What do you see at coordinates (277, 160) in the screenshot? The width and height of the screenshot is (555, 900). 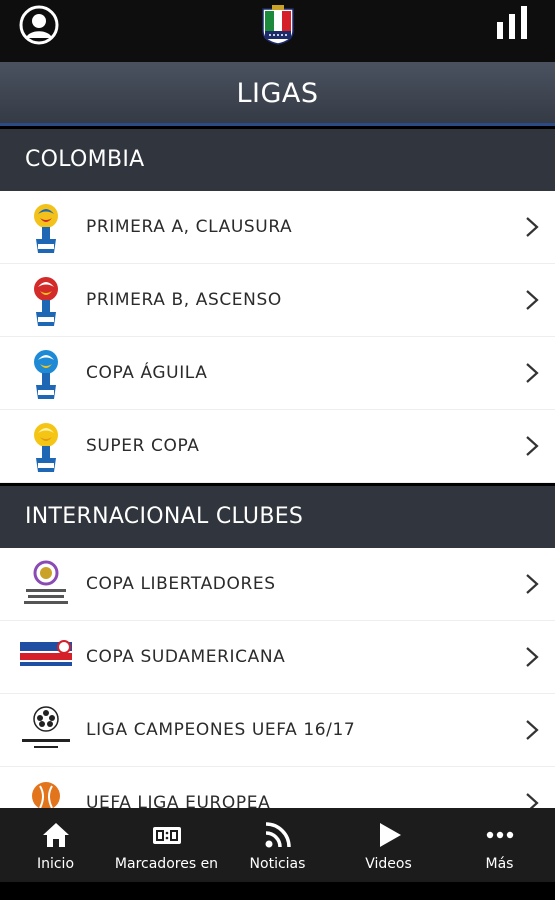 I see `section-header-colombia: COLOMBIA` at bounding box center [277, 160].